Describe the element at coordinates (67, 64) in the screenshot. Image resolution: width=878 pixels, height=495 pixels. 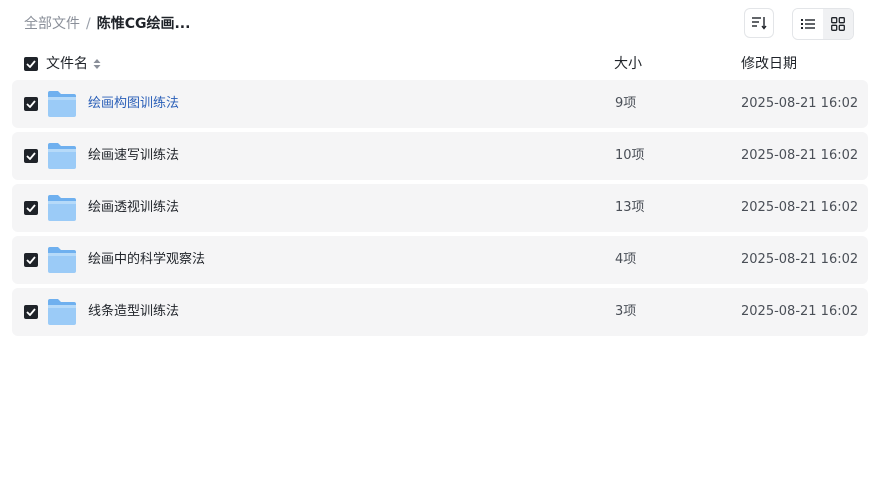
I see `name-header-label: 文件名` at that location.